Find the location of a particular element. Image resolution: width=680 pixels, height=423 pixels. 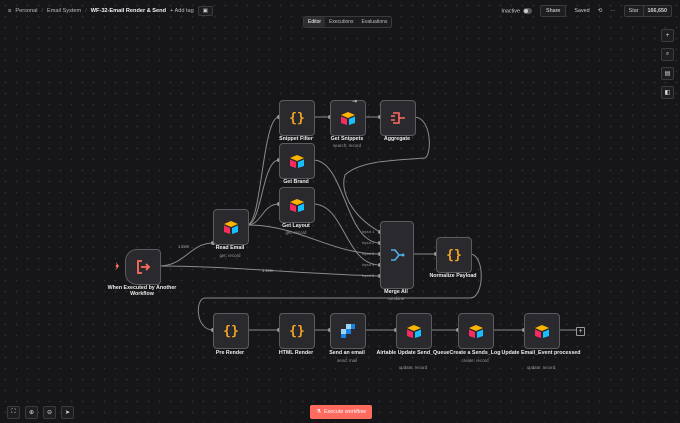

share-button: Share is located at coordinates (553, 11).